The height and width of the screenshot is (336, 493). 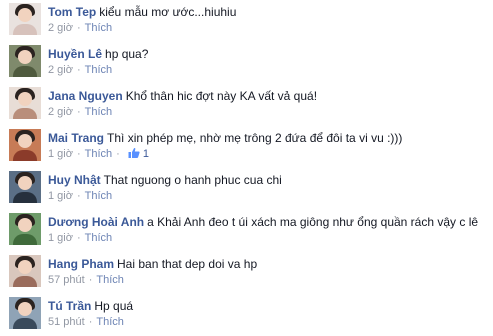 What do you see at coordinates (86, 322) in the screenshot?
I see `comment-meta: 51 phút · Thích` at bounding box center [86, 322].